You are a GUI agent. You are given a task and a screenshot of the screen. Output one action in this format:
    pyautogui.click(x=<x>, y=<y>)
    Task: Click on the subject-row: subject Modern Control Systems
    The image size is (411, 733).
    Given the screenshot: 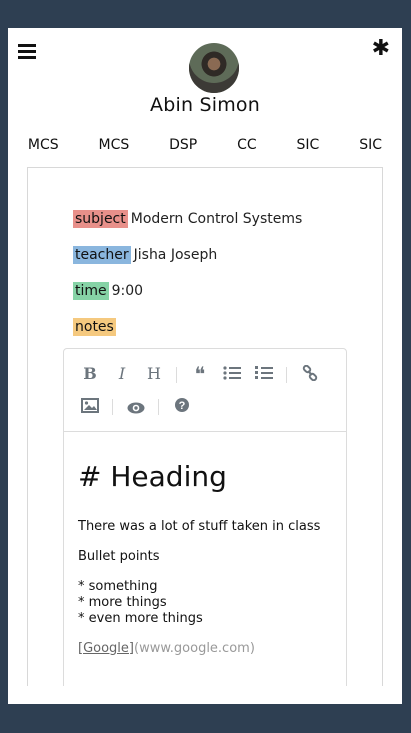 What is the action you would take?
    pyautogui.click(x=187, y=219)
    